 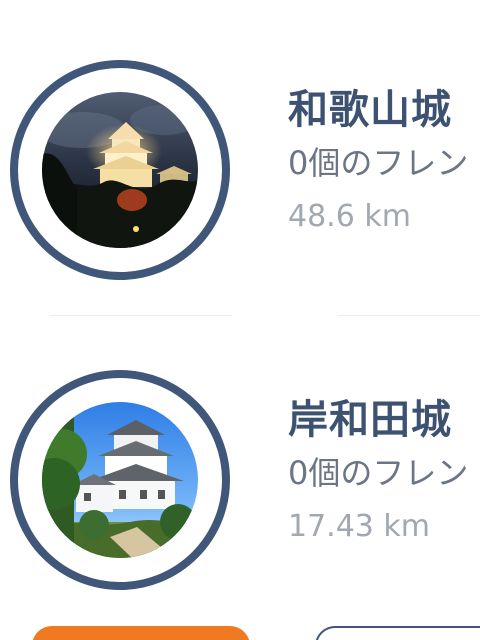 What do you see at coordinates (359, 526) in the screenshot?
I see `distance-label: 17.43 km` at bounding box center [359, 526].